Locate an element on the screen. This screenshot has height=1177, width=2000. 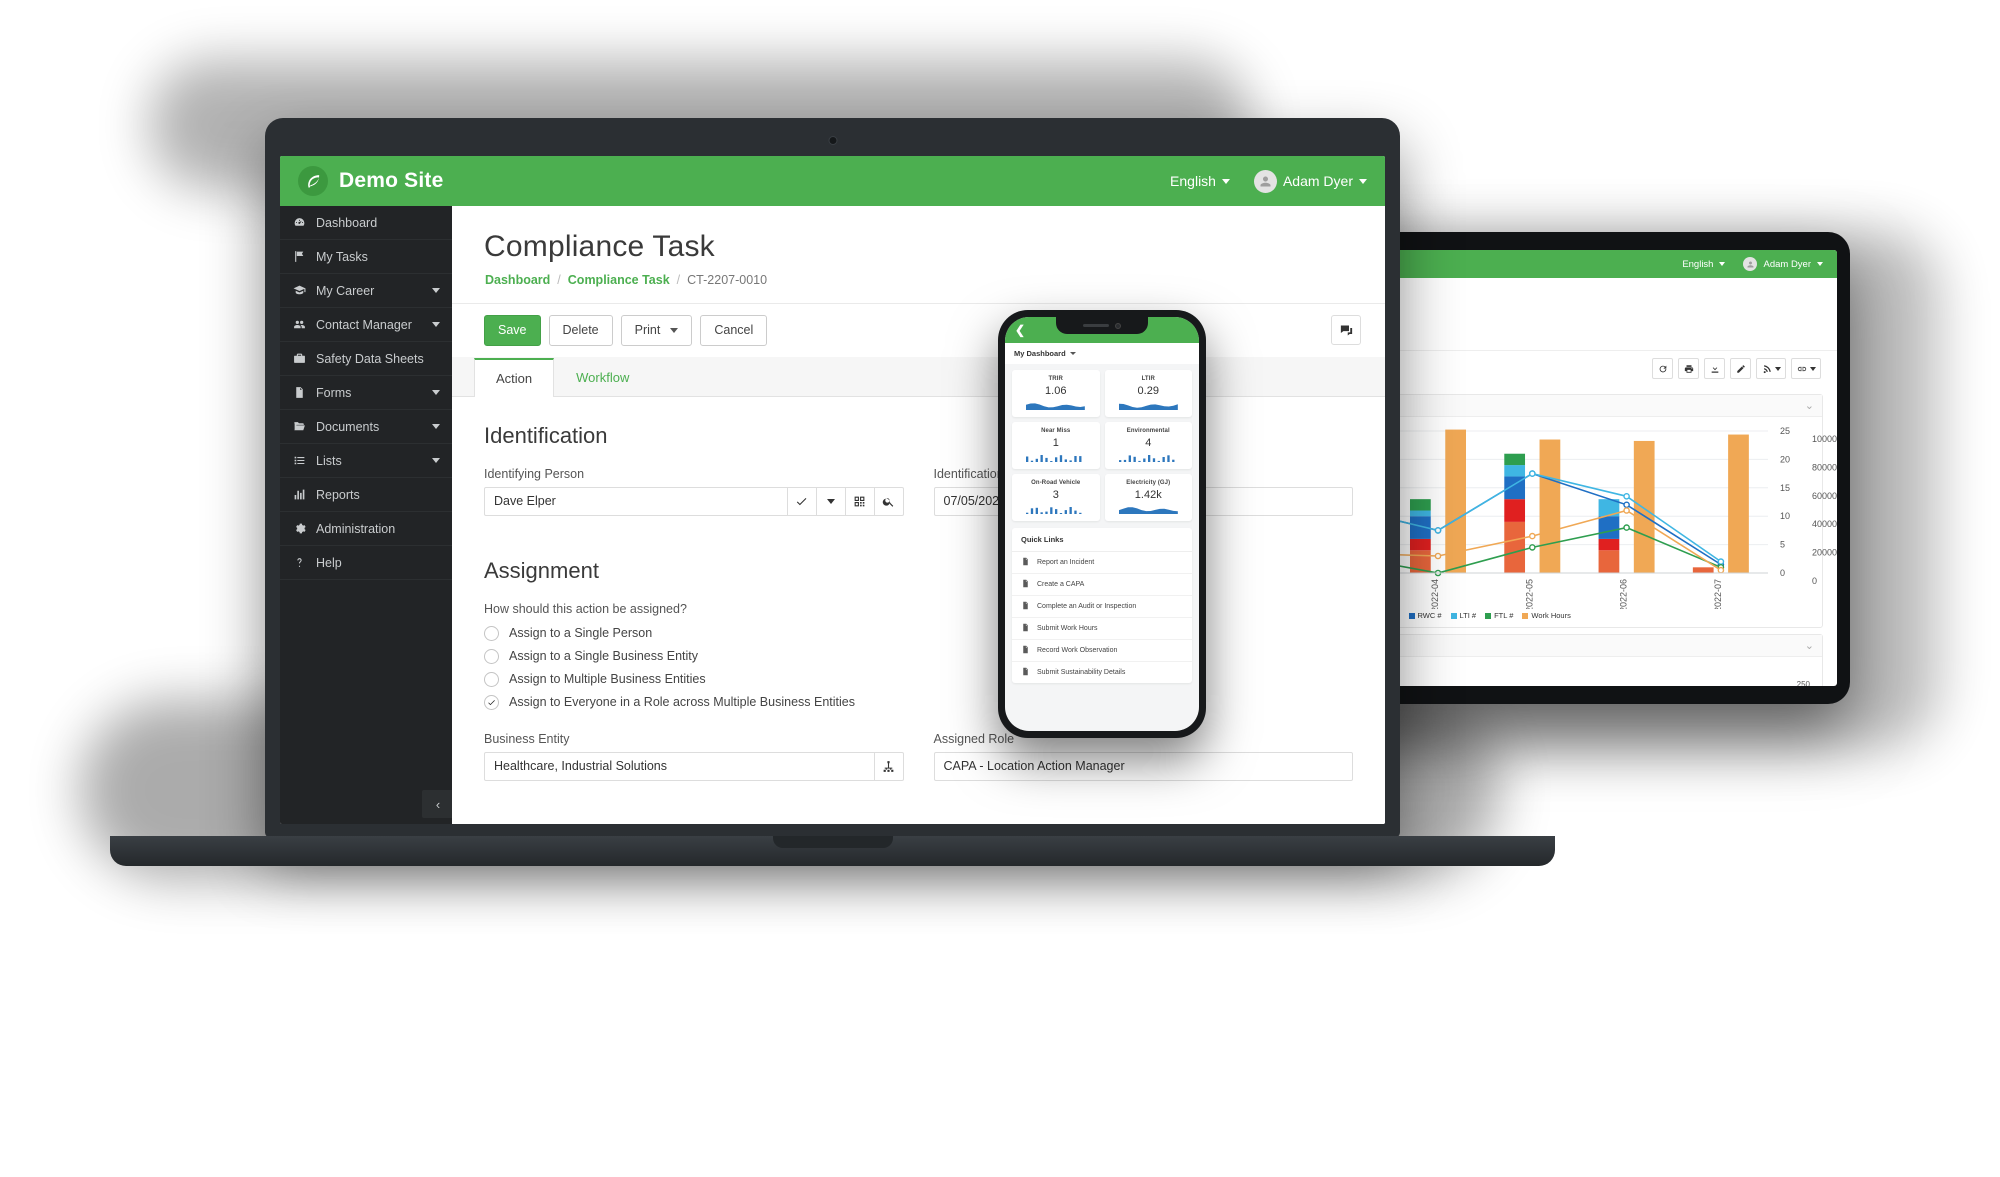
kpi-card-trir: TRIR 1.06 is located at coordinates (1056, 393).